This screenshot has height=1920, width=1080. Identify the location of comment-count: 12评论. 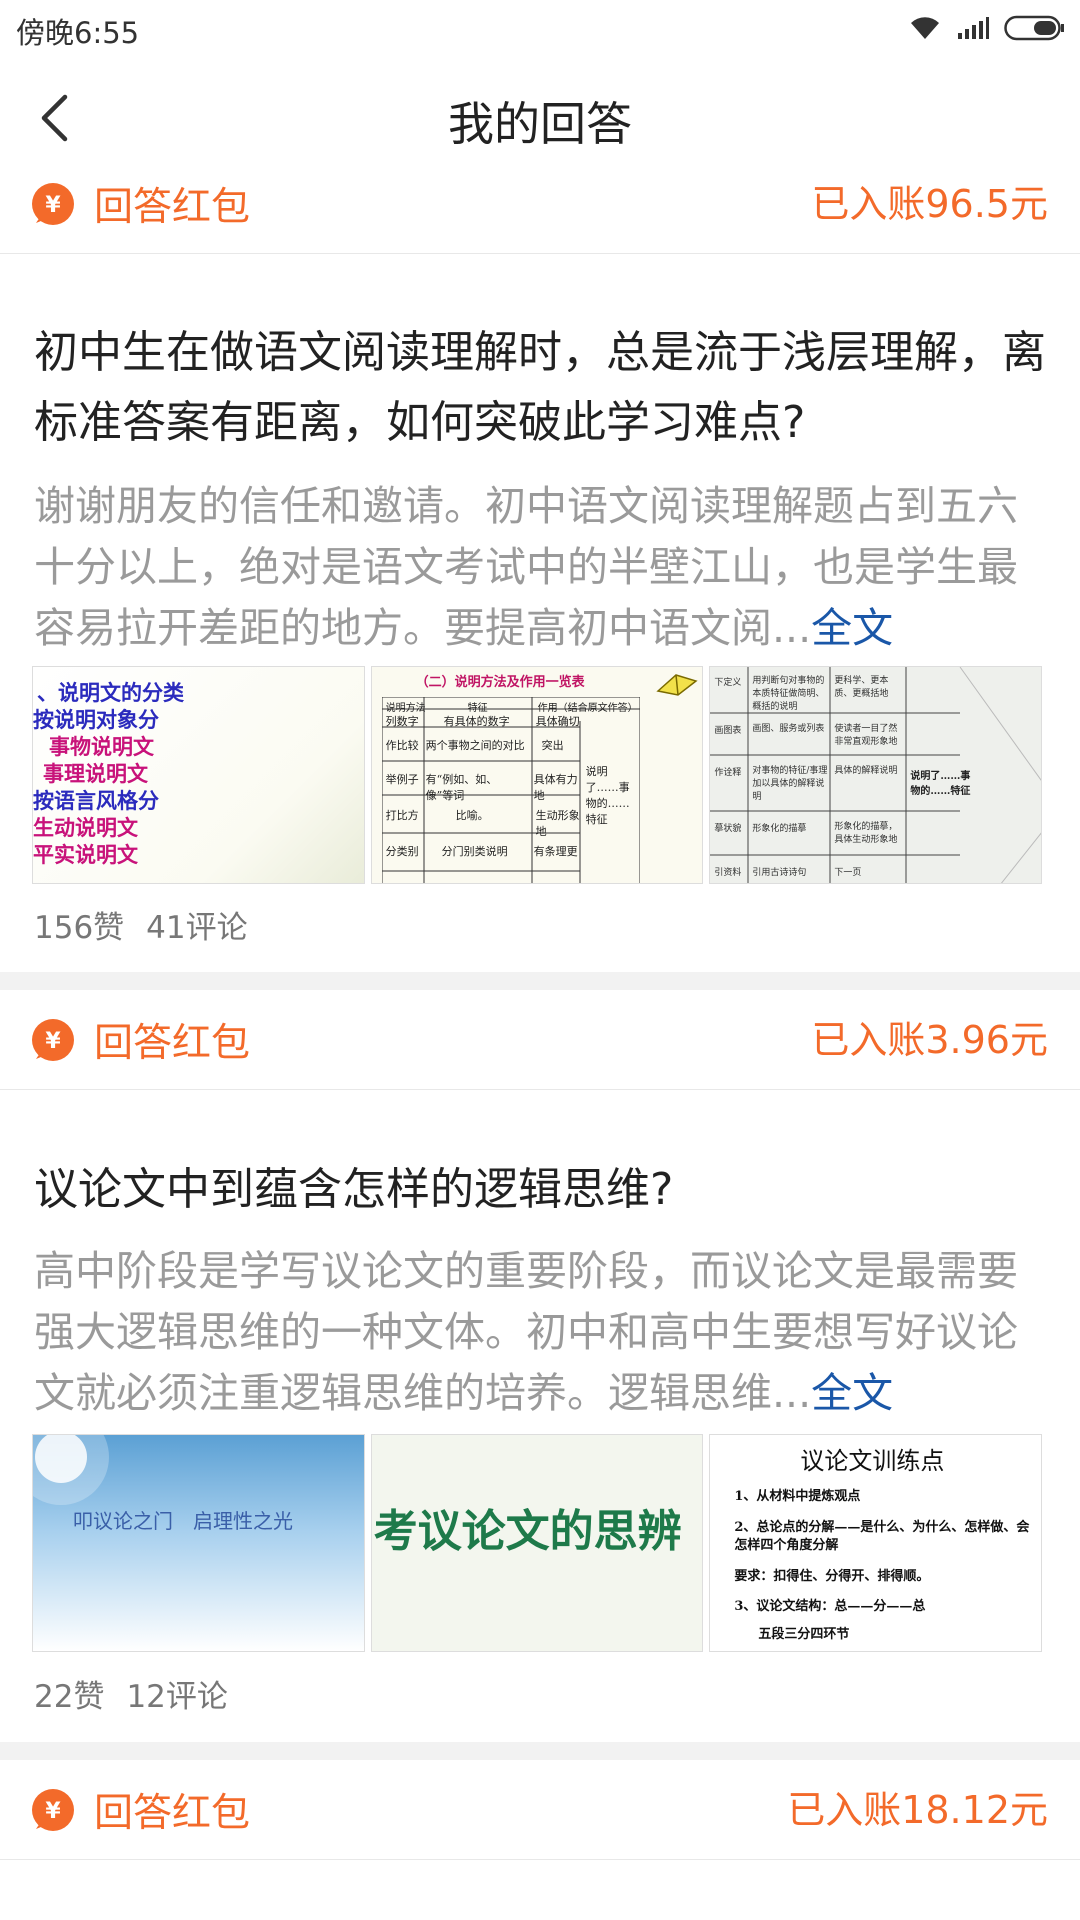
(177, 1697).